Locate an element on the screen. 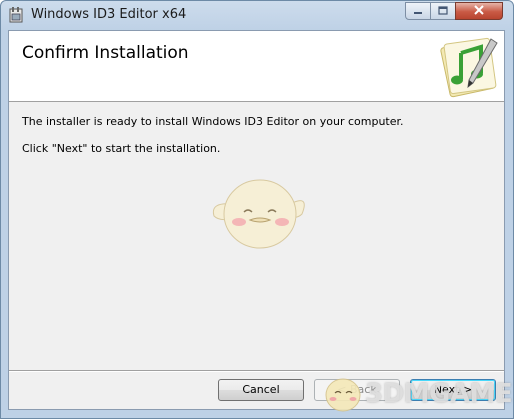 This screenshot has height=419, width=514. watermark-mascot-icon is located at coordinates (343, 392).